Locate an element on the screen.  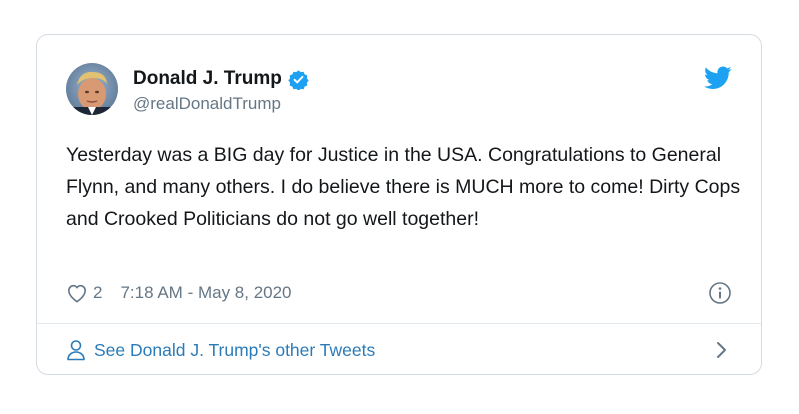
avatar-image is located at coordinates (92, 89).